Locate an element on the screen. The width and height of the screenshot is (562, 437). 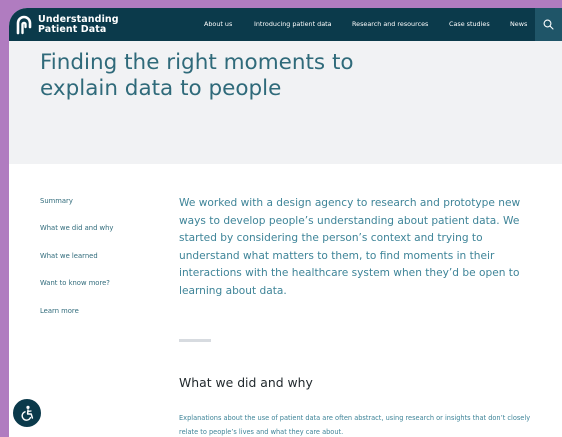
nav-item-research-and-resources: Research and resources is located at coordinates (390, 24).